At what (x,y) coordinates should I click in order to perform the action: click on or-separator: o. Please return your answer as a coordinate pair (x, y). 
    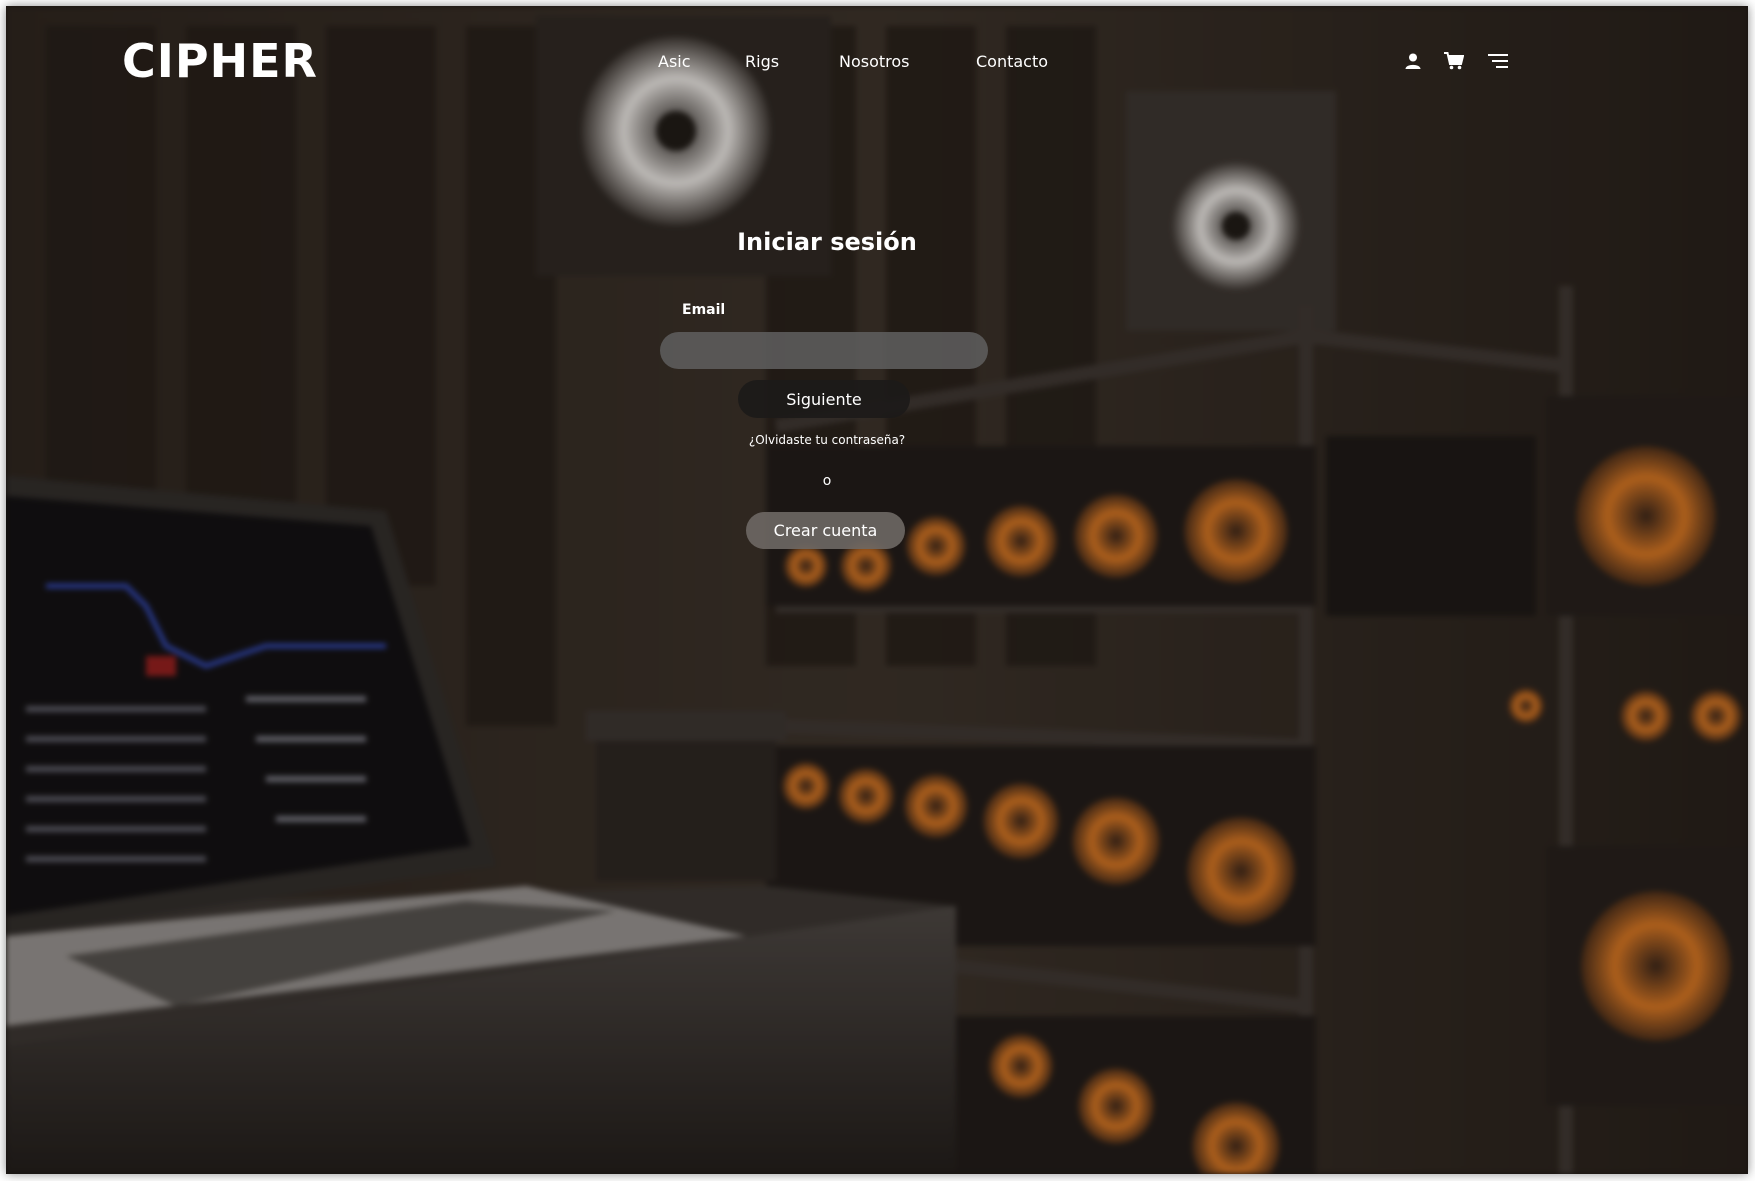
    Looking at the image, I should click on (827, 481).